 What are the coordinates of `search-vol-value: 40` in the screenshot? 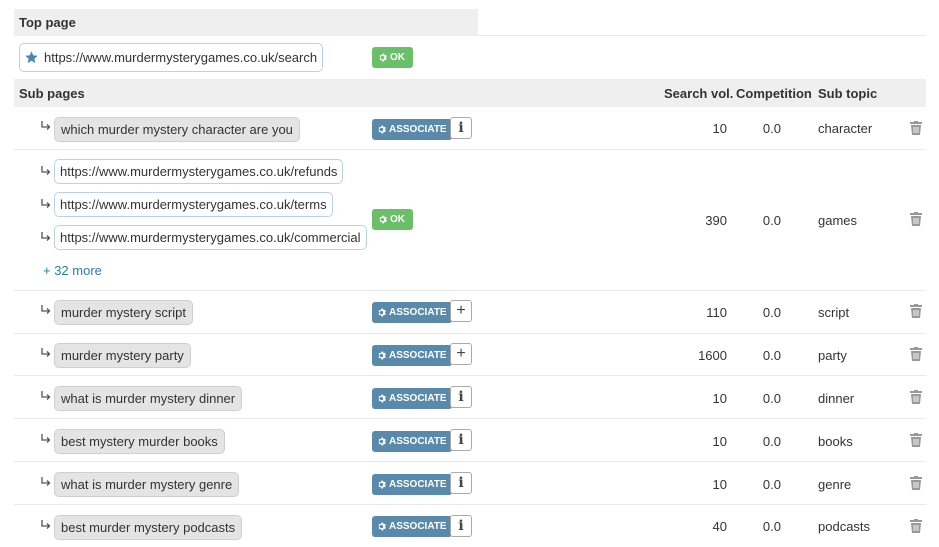 It's located at (719, 526).